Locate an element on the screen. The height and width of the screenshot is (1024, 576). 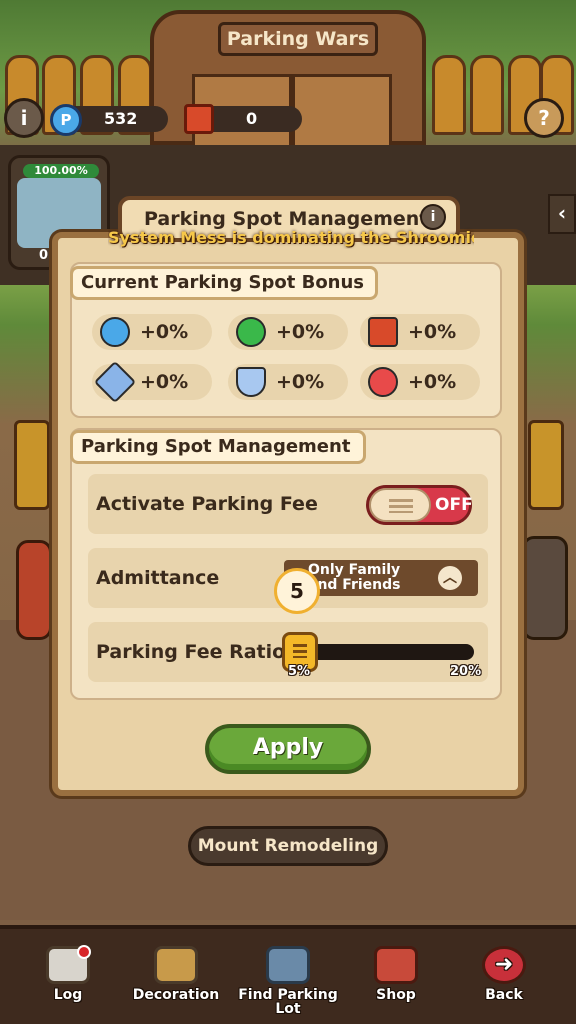
character-left is located at coordinates (34, 590).